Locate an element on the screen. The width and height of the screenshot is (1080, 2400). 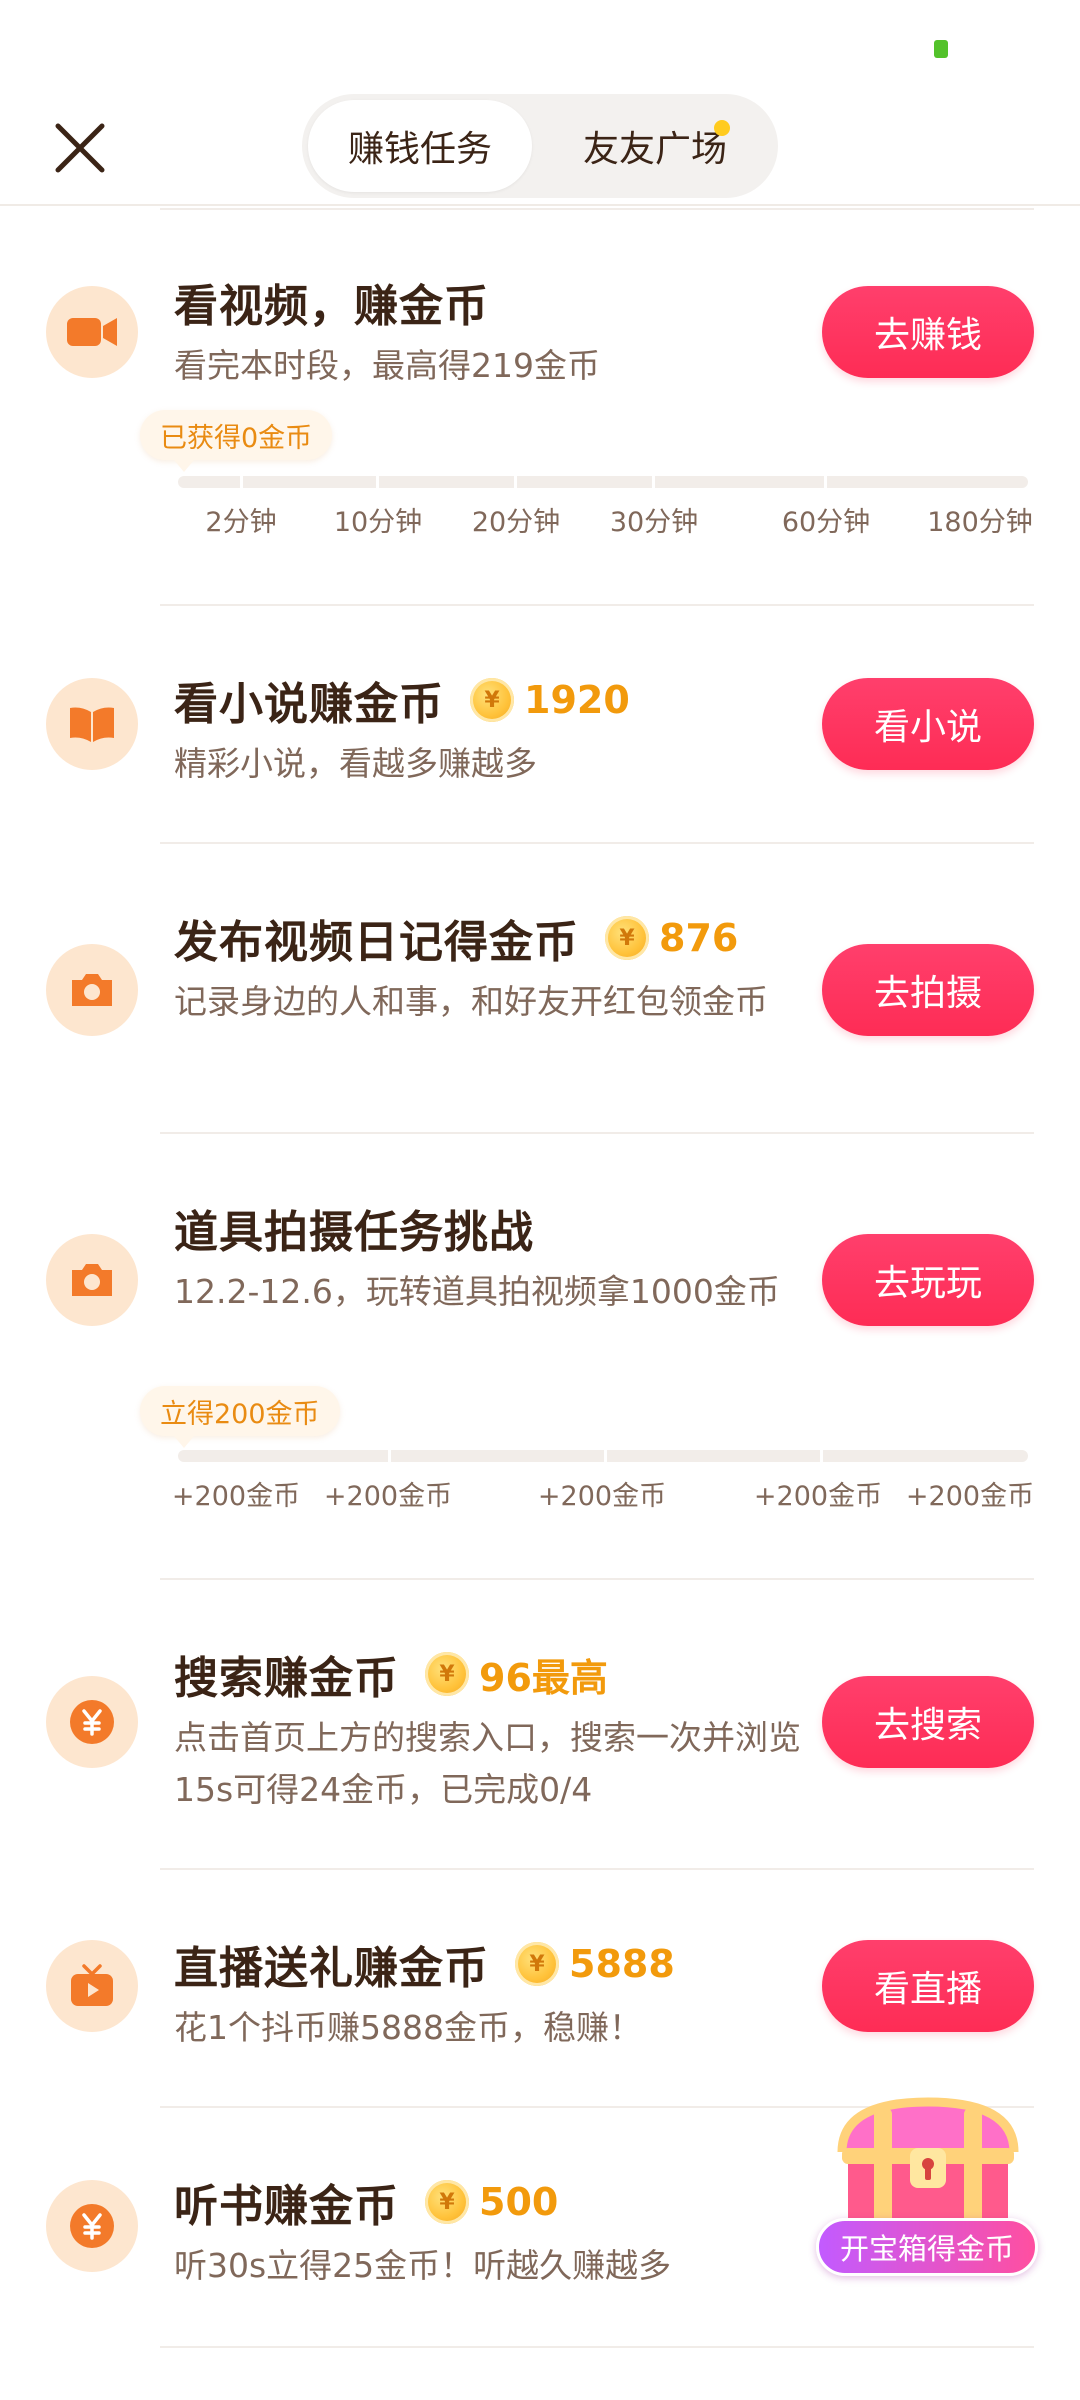
top-bar: 赚钱任务 友友广场 is located at coordinates (540, 138).